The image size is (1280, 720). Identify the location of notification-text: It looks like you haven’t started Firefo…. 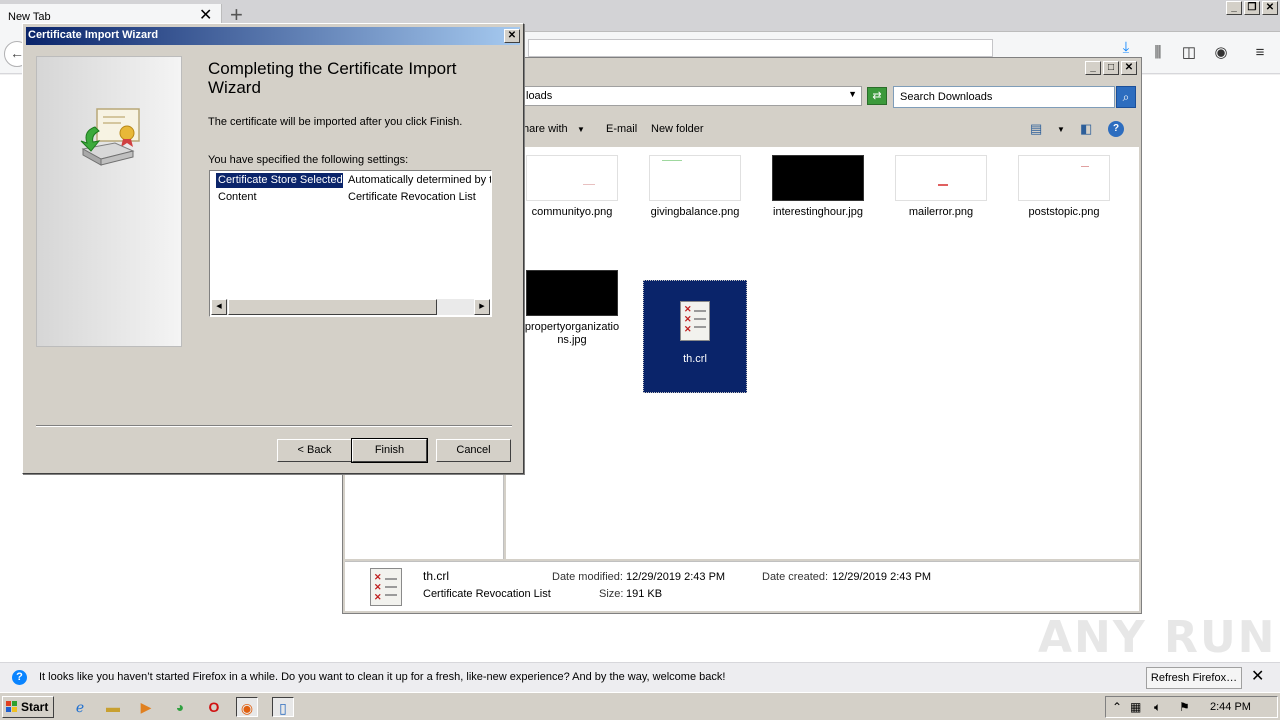
(382, 677).